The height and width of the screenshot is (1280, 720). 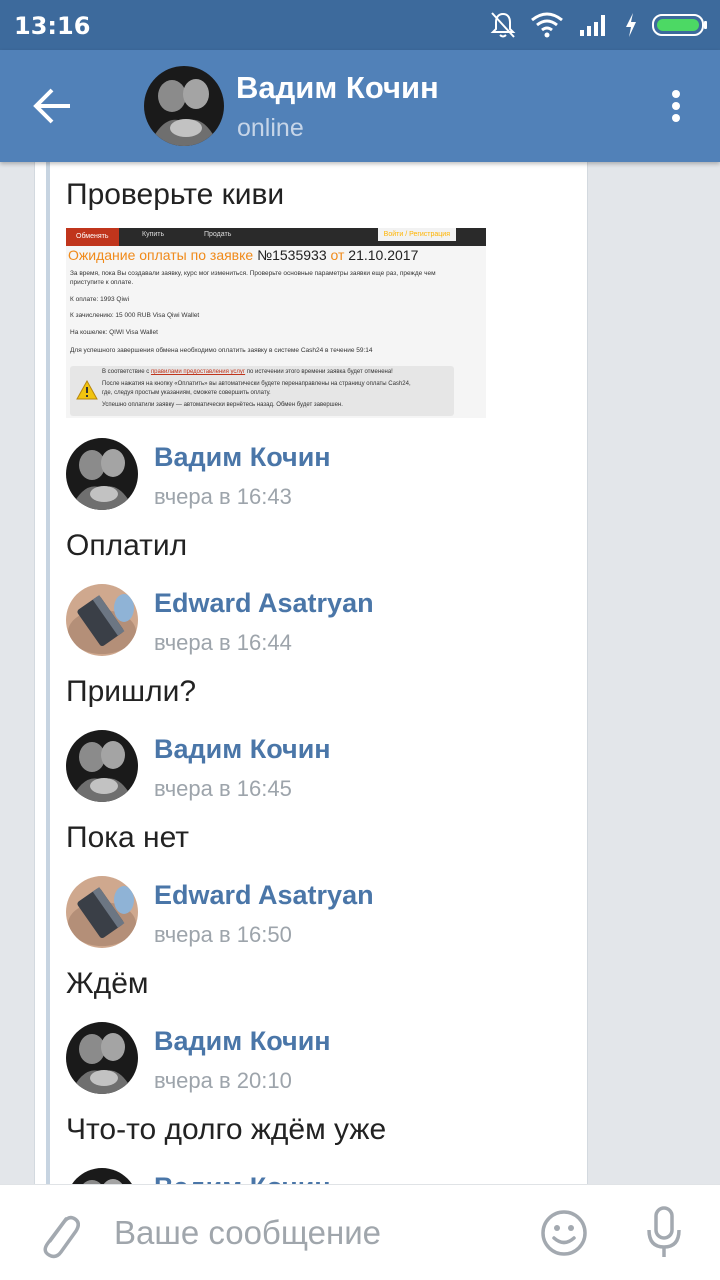 I want to click on back-button, so click(x=53, y=106).